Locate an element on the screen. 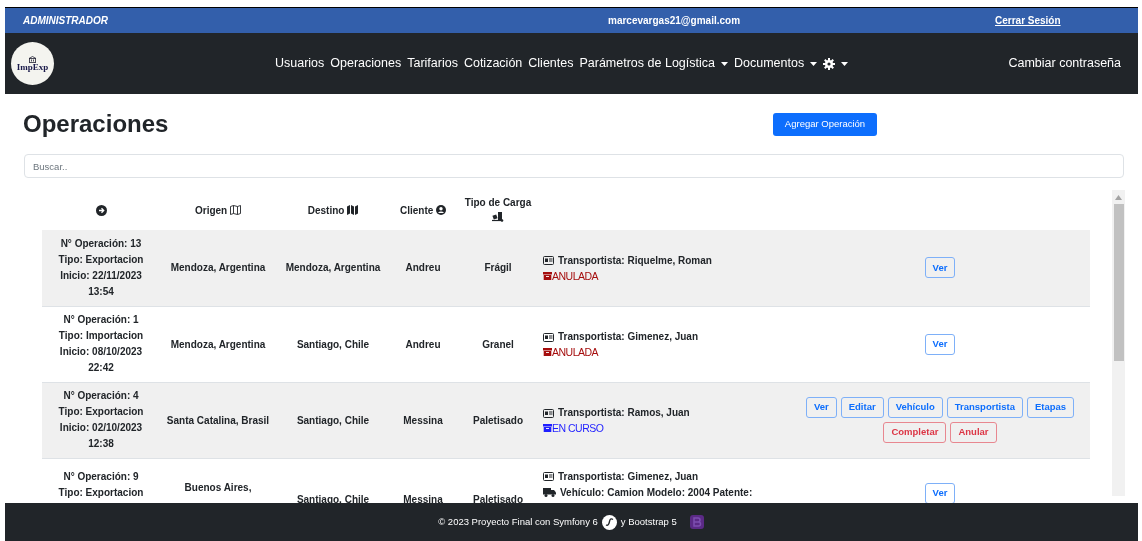 The image size is (1142, 541). action-button: Anular is located at coordinates (973, 432).